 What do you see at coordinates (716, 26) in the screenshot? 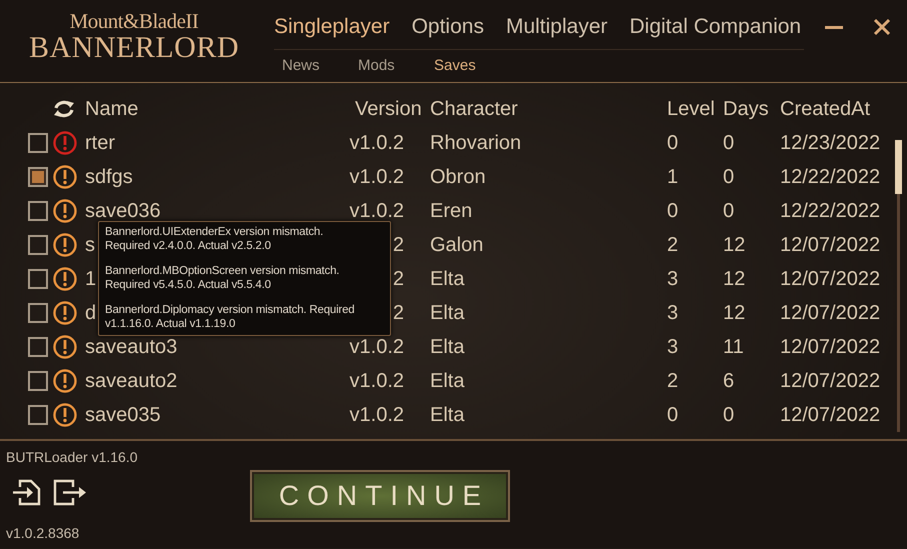
I see `nav-tab: Digital Companion` at bounding box center [716, 26].